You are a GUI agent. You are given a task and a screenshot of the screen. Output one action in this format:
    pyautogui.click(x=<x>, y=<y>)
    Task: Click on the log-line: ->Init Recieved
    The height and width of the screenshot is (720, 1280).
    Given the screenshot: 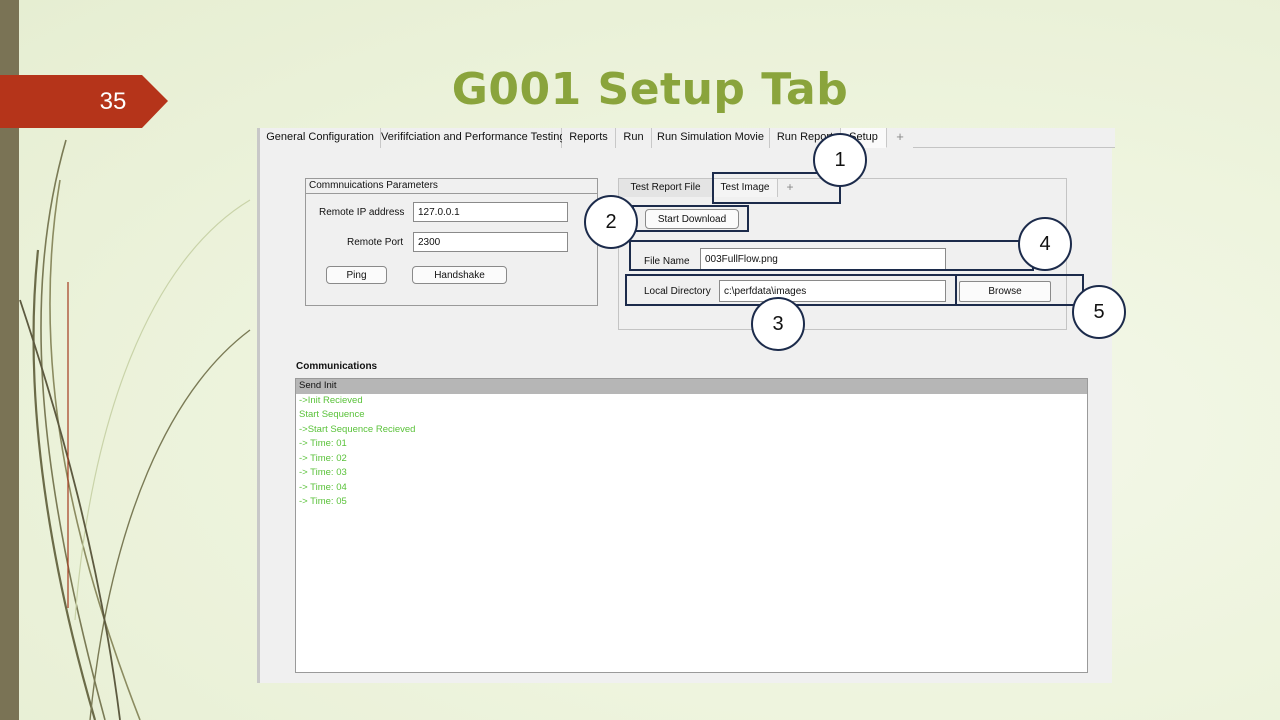 What is the action you would take?
    pyautogui.click(x=691, y=401)
    